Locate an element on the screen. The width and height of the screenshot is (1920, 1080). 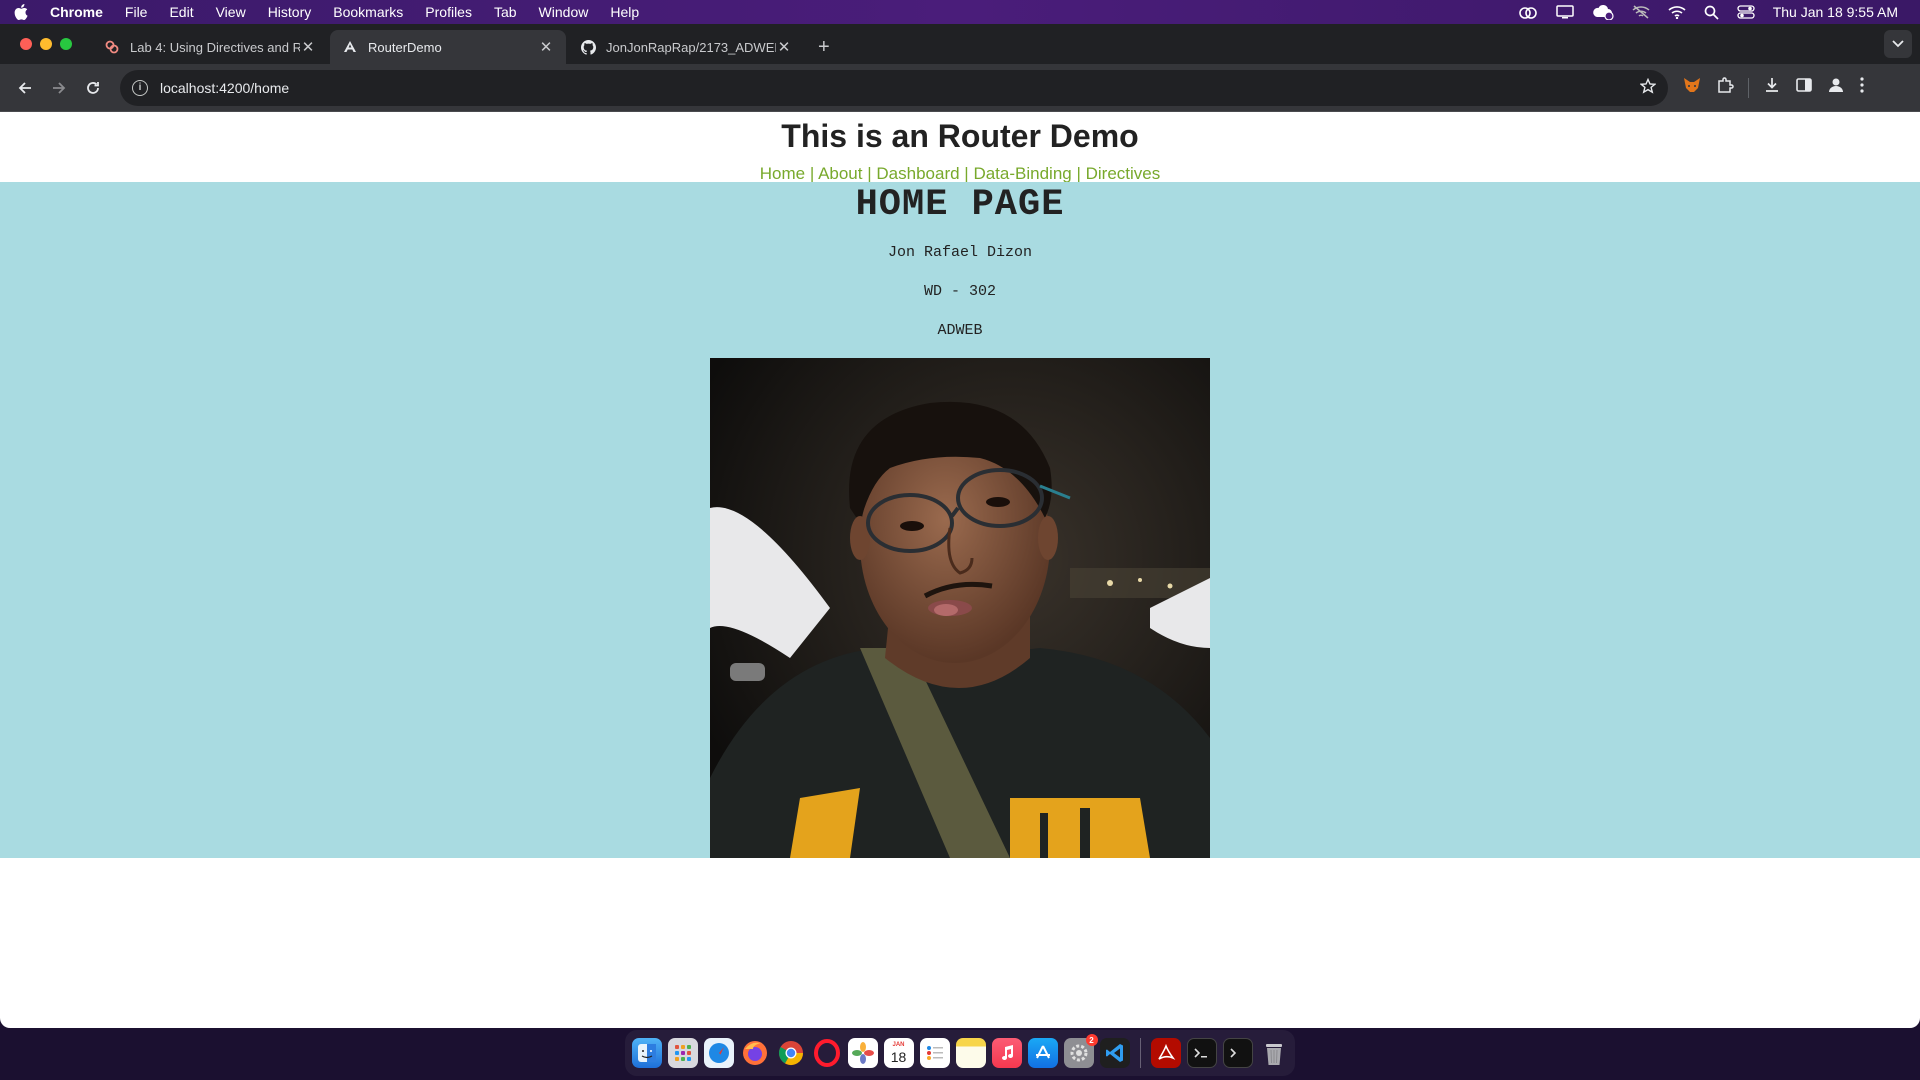
minimize-window-button is located at coordinates (46, 44).